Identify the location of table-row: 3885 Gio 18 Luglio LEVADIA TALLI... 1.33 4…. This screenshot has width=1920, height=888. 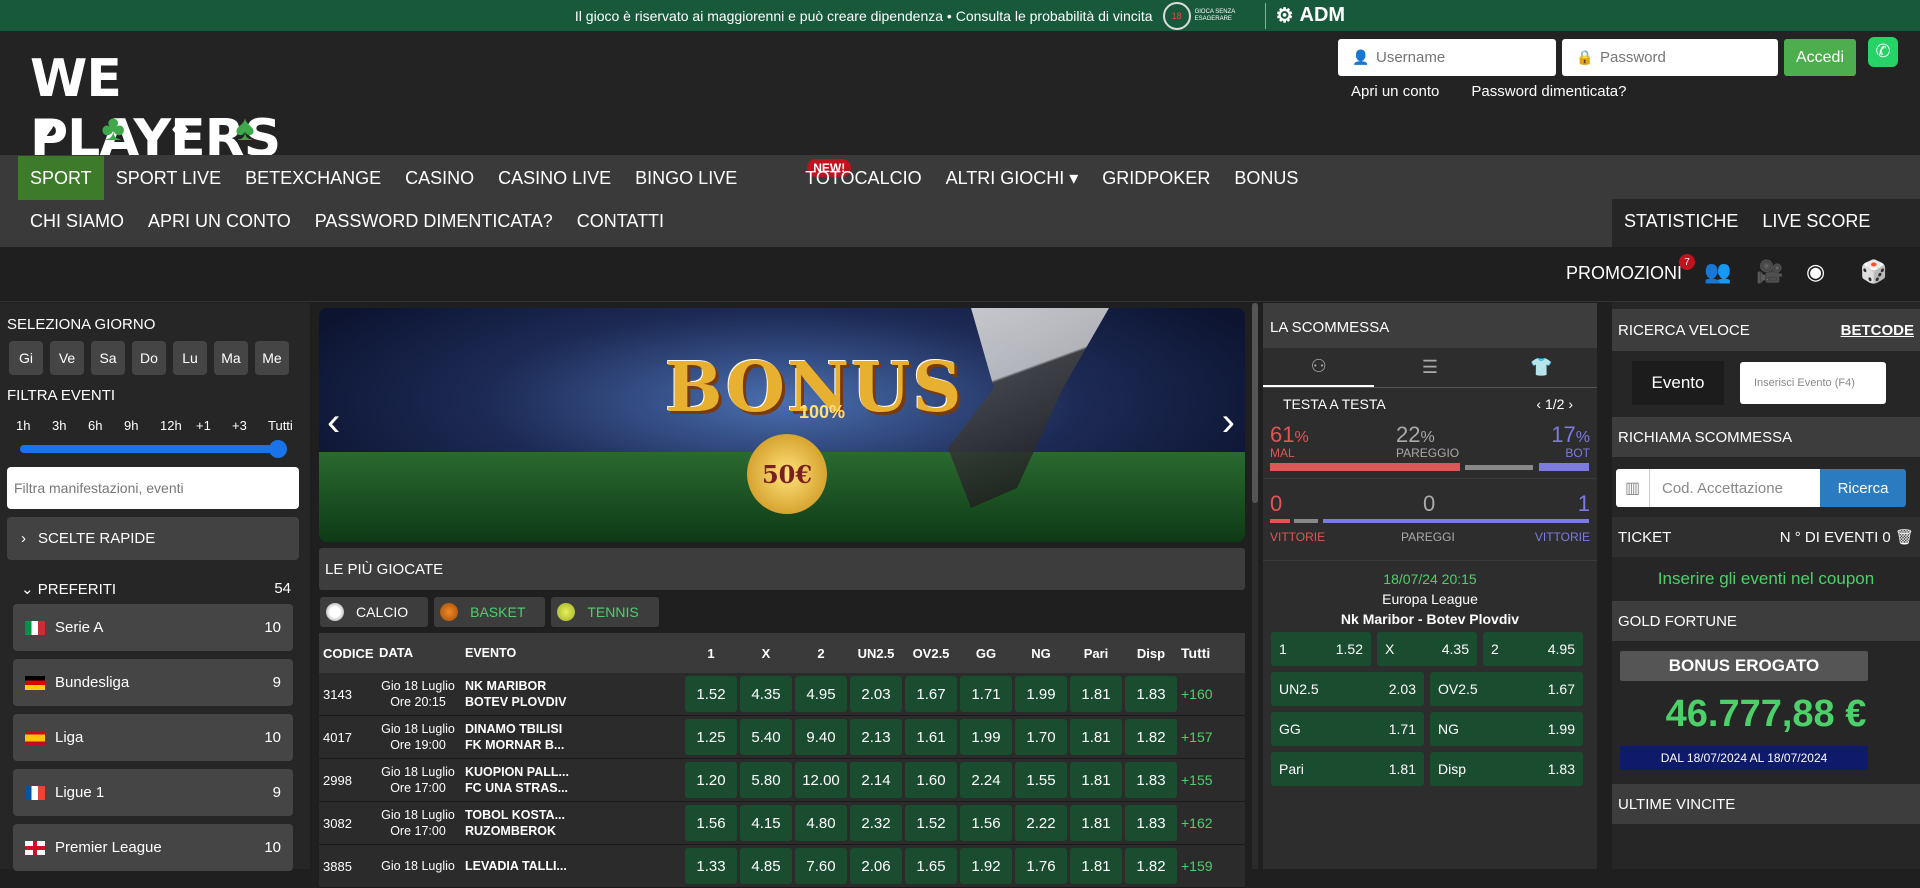
(782, 866).